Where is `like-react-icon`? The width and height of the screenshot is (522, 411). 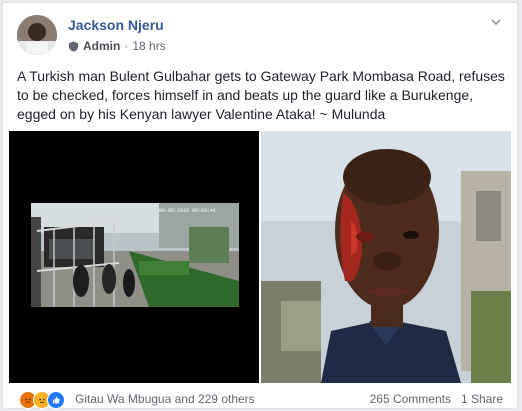
like-react-icon is located at coordinates (56, 400).